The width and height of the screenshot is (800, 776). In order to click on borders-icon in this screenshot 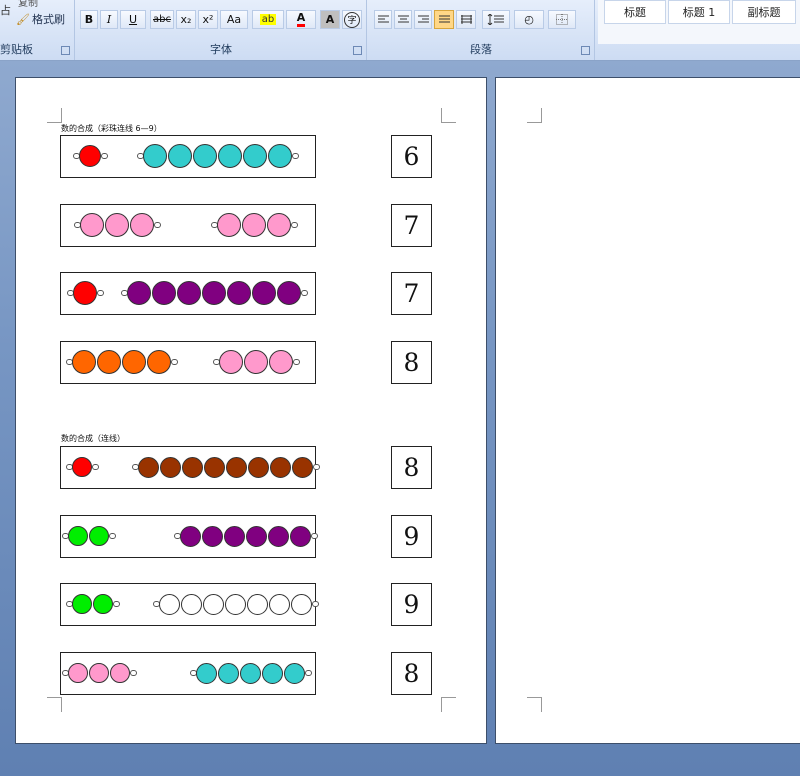, I will do `click(562, 19)`.